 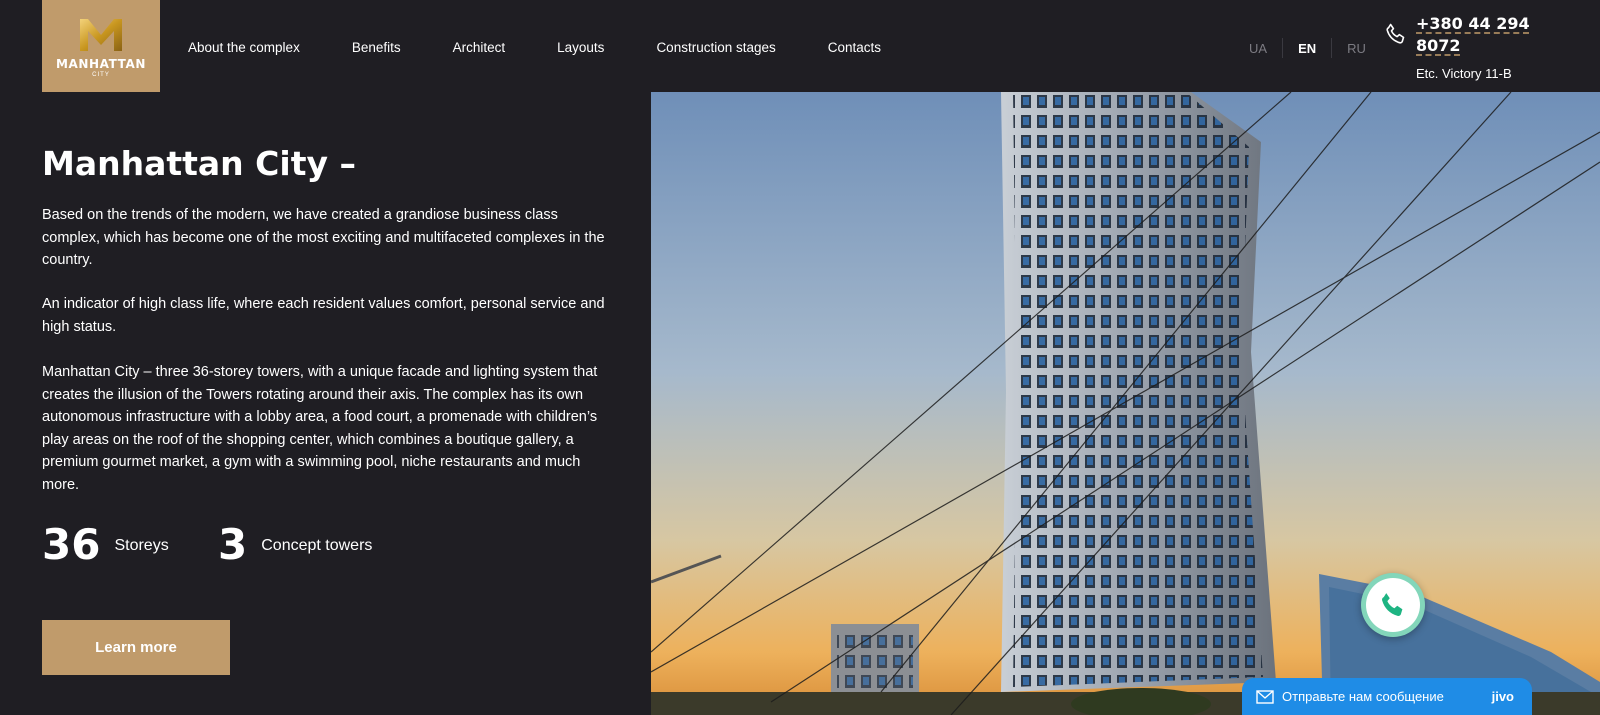 I want to click on phone-number-link: +380 44 294 8072, so click(x=1474, y=35).